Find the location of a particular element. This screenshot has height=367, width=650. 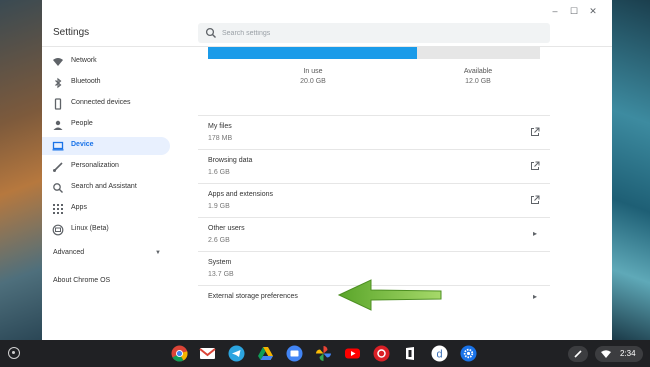

row-size: 1.6 GB is located at coordinates (219, 172).